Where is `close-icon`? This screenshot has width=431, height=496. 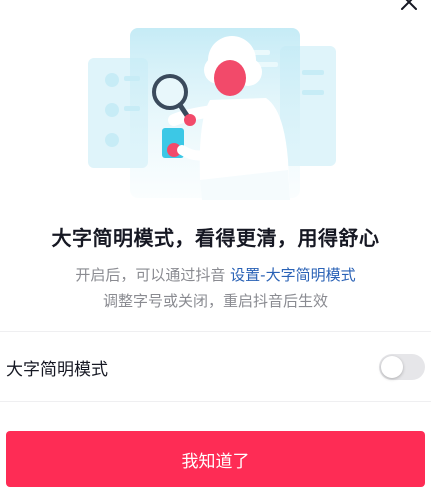
close-icon is located at coordinates (409, 5).